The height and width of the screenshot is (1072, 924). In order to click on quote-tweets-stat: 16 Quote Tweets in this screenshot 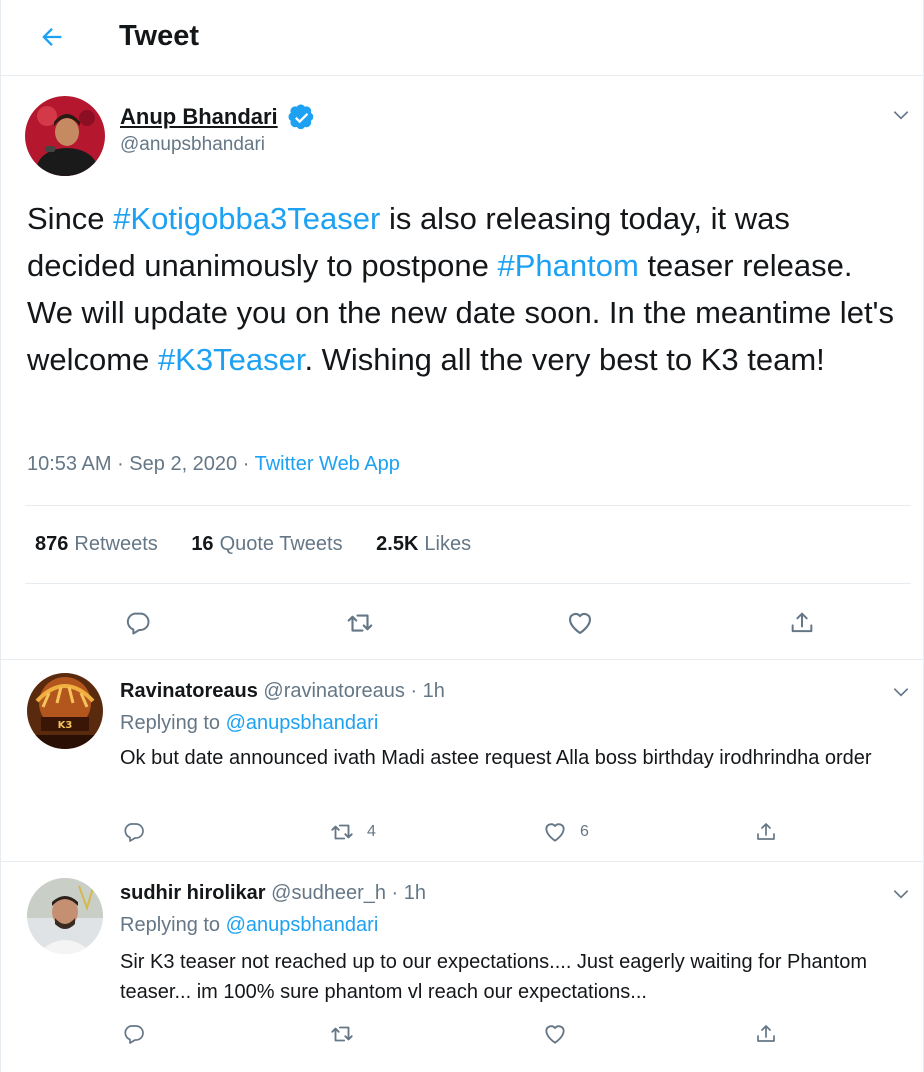, I will do `click(266, 544)`.